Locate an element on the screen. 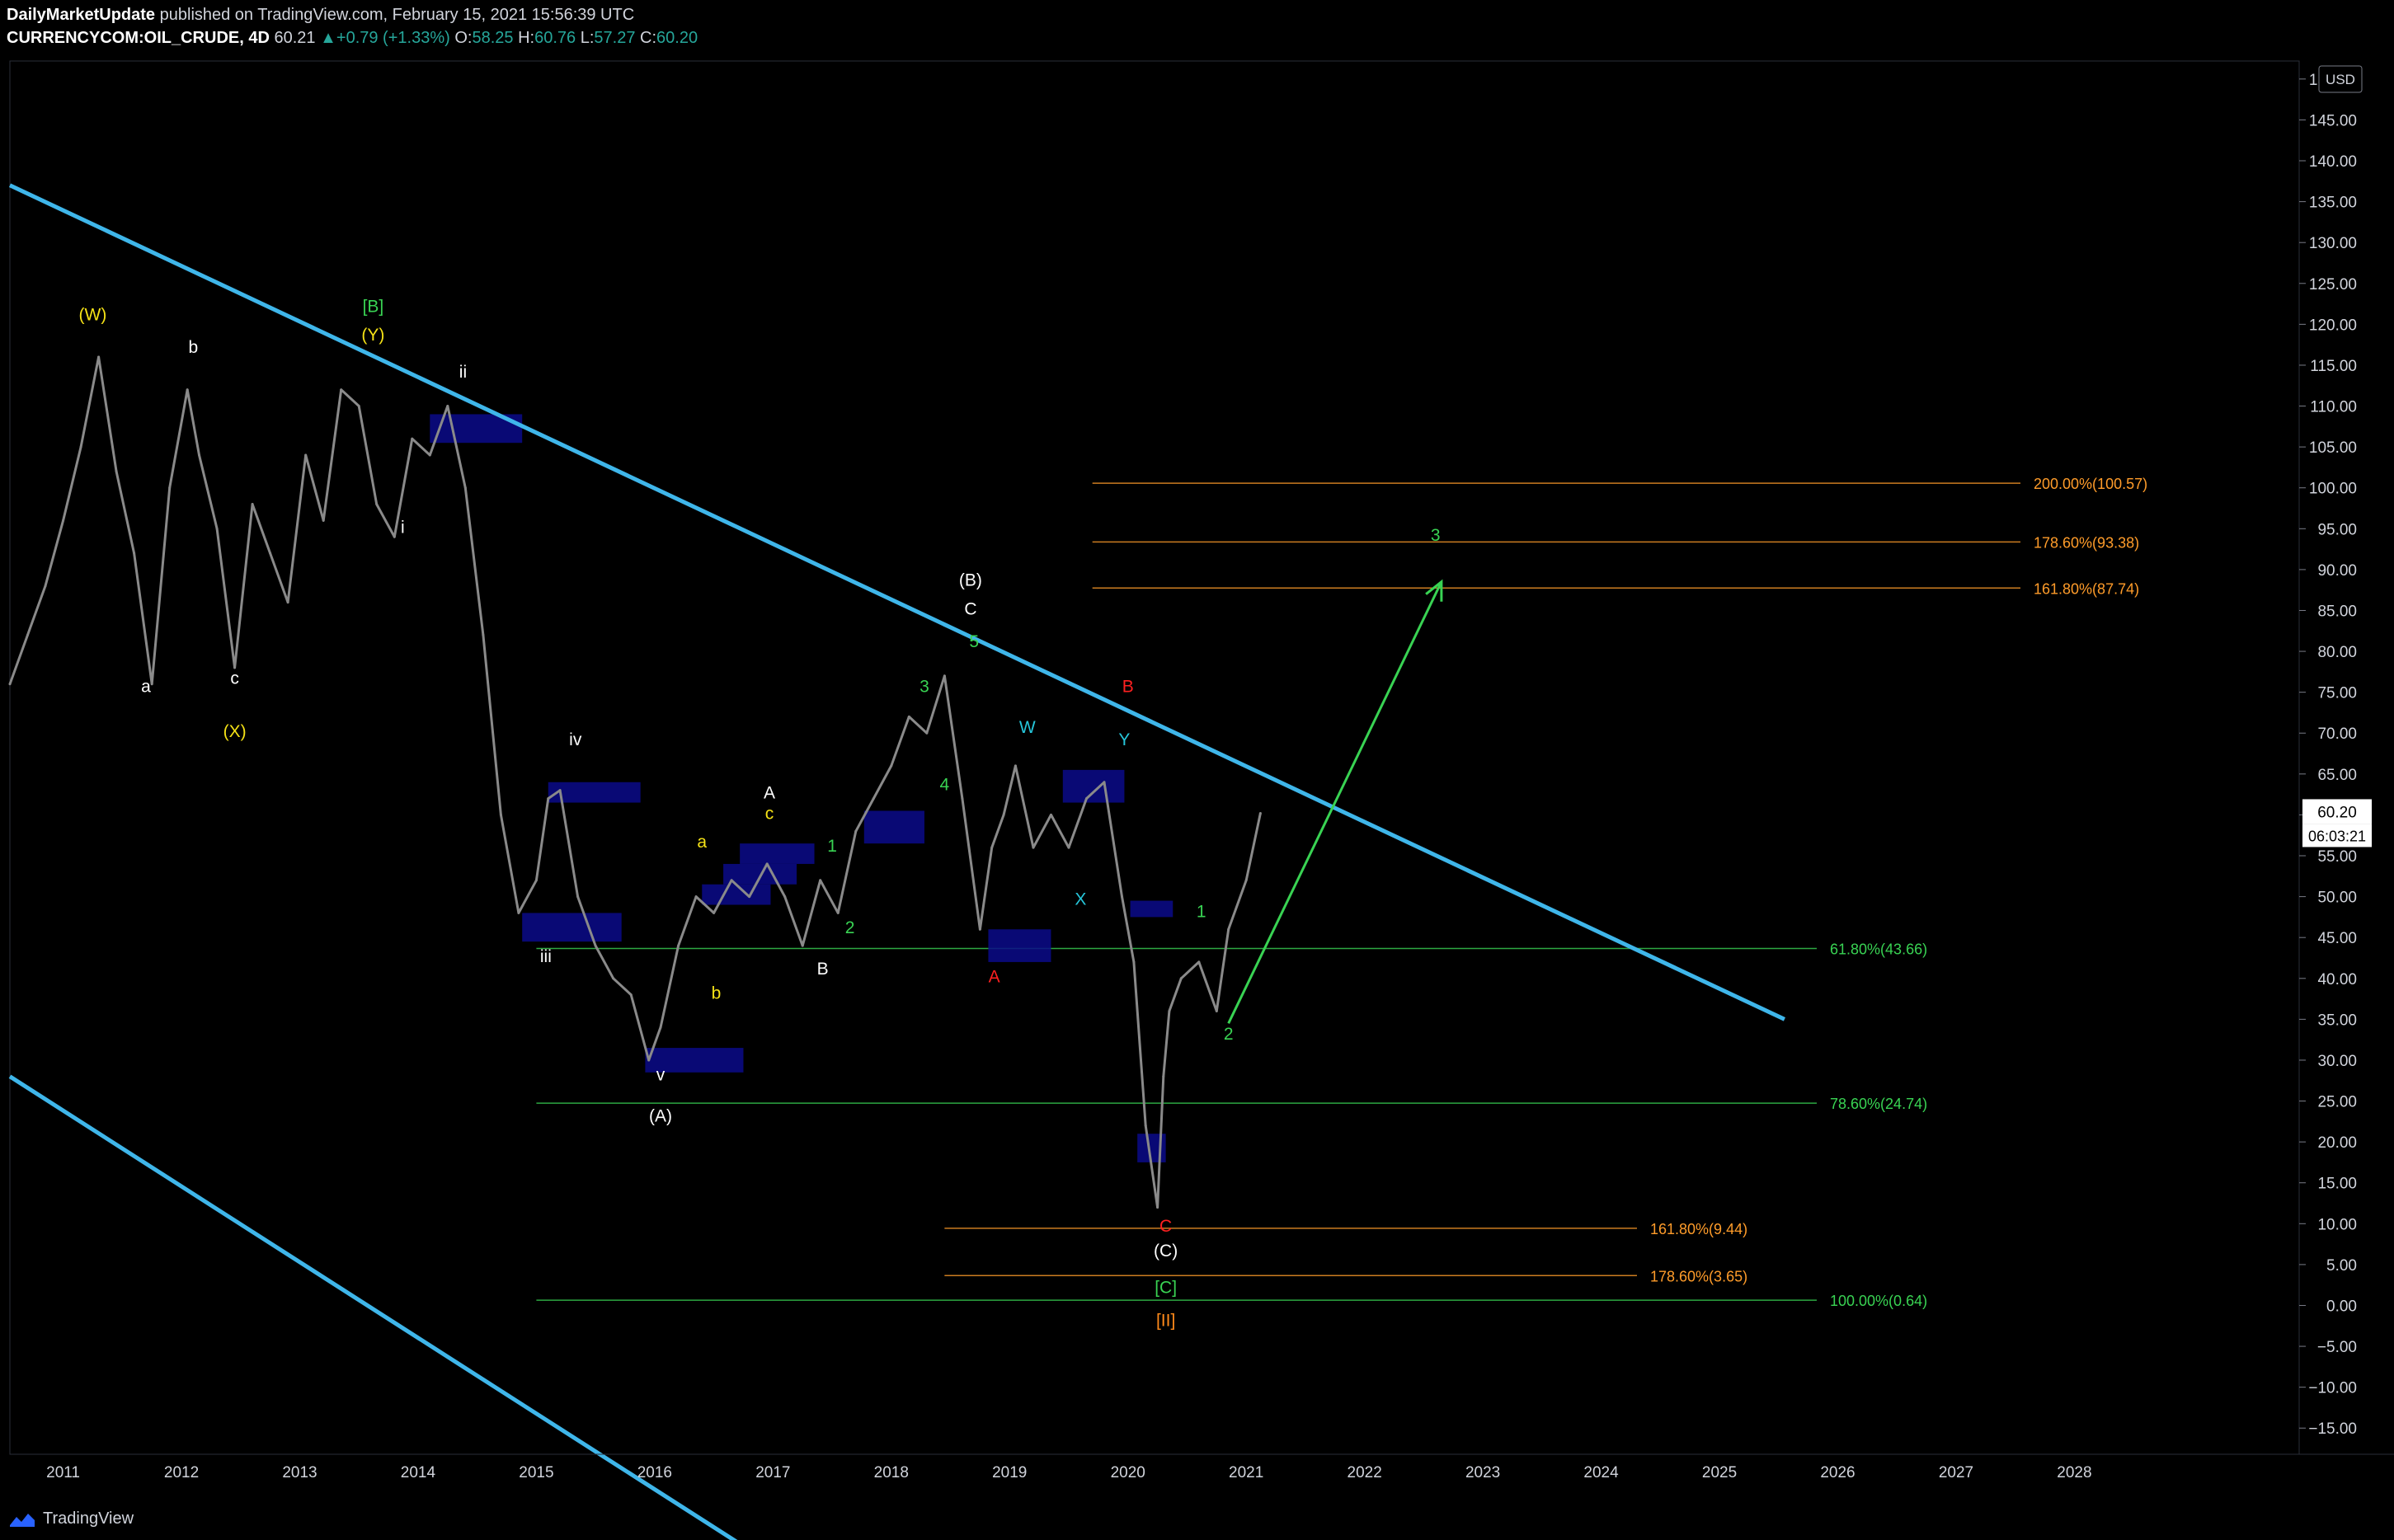 The height and width of the screenshot is (1540, 2394). price-tick-label: 45.00 is located at coordinates (2337, 938).